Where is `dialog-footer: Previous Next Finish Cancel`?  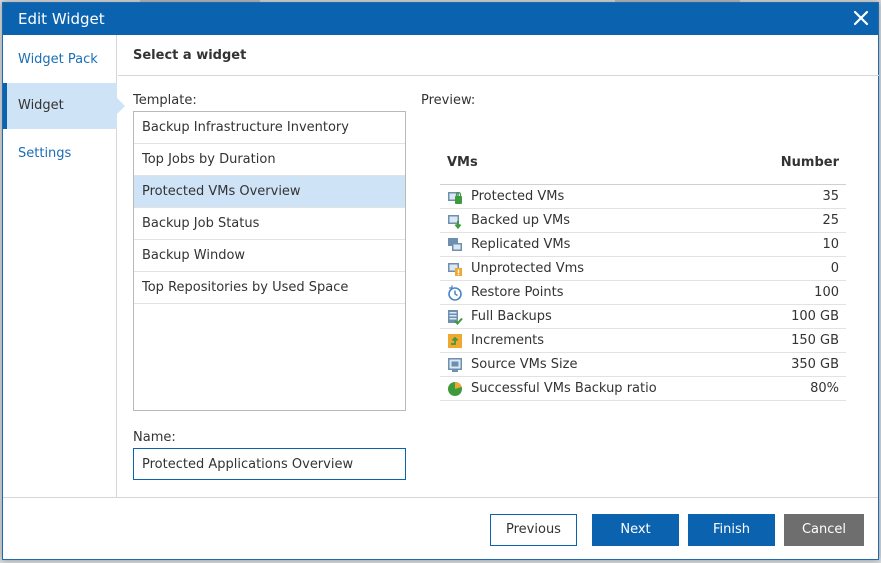 dialog-footer: Previous Next Finish Cancel is located at coordinates (440, 529).